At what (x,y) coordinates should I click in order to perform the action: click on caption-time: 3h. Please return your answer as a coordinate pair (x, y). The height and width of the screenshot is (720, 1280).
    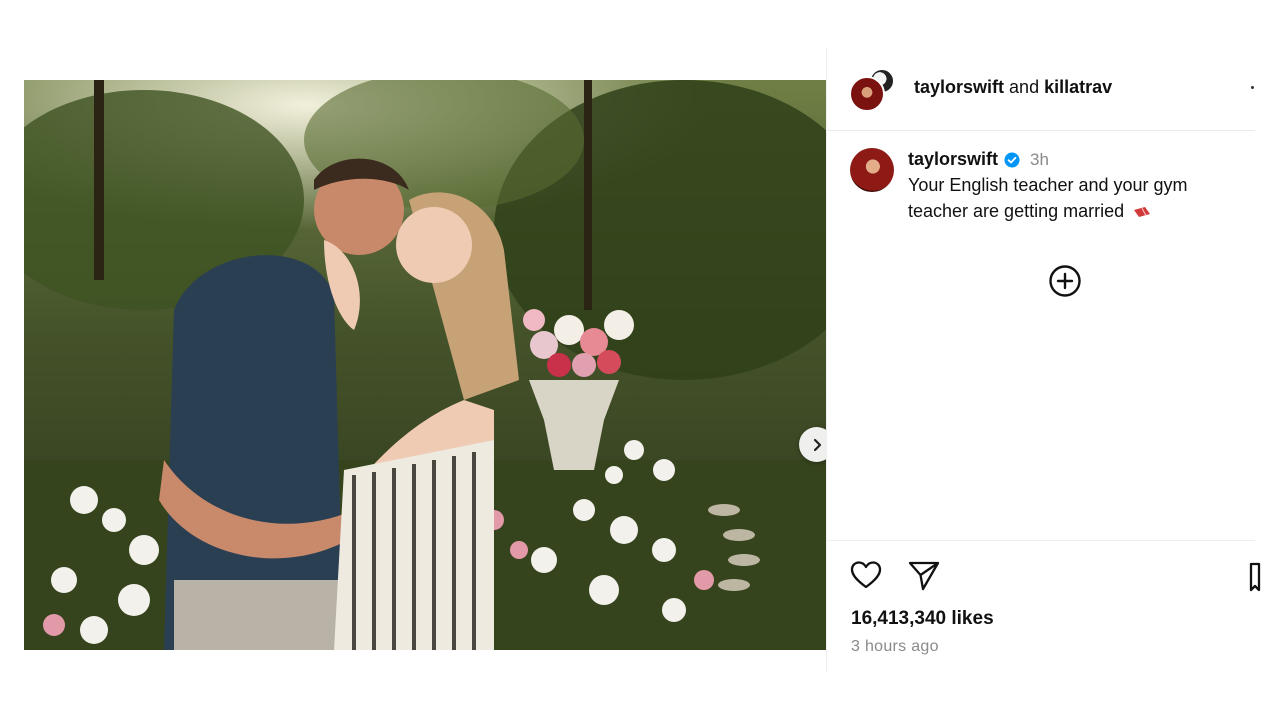
    Looking at the image, I should click on (1039, 159).